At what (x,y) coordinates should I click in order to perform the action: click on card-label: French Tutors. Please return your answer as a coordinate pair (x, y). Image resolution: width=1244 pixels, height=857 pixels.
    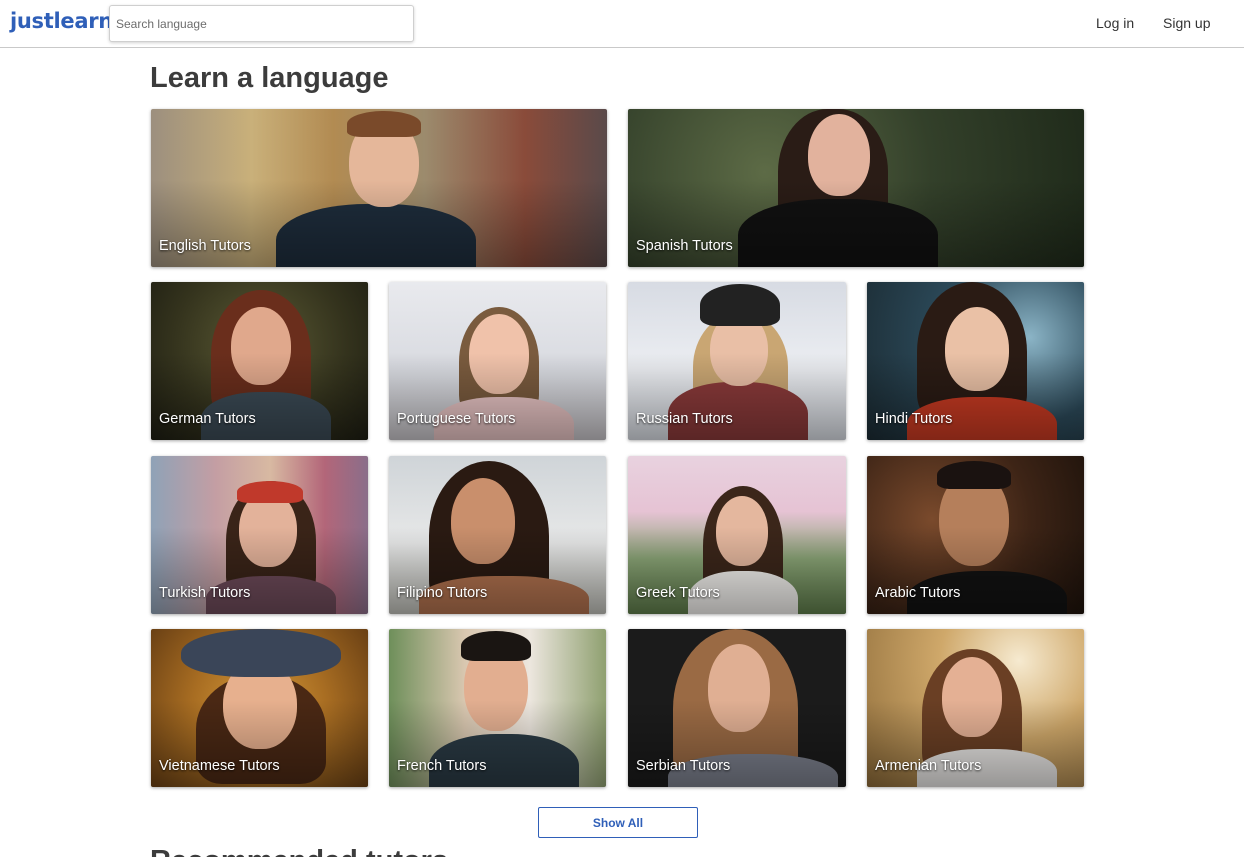
    Looking at the image, I should click on (442, 766).